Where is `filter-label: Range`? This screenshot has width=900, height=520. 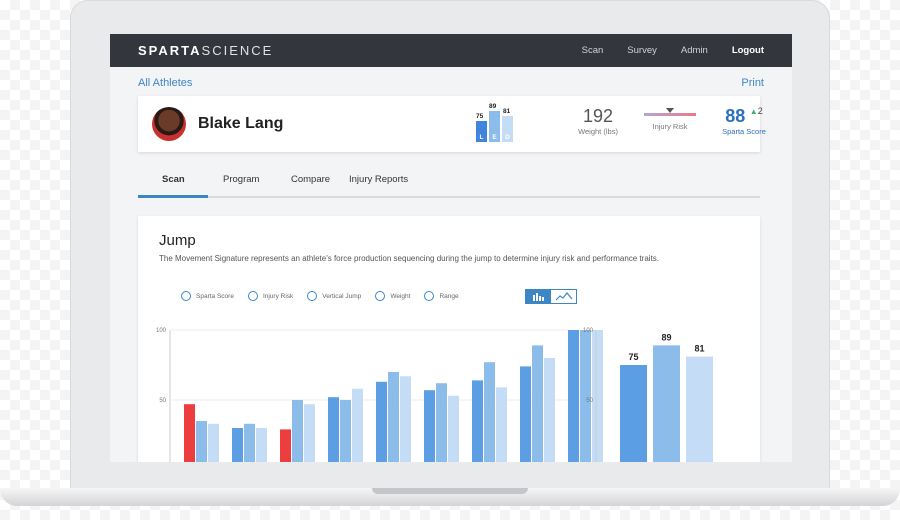 filter-label: Range is located at coordinates (449, 296).